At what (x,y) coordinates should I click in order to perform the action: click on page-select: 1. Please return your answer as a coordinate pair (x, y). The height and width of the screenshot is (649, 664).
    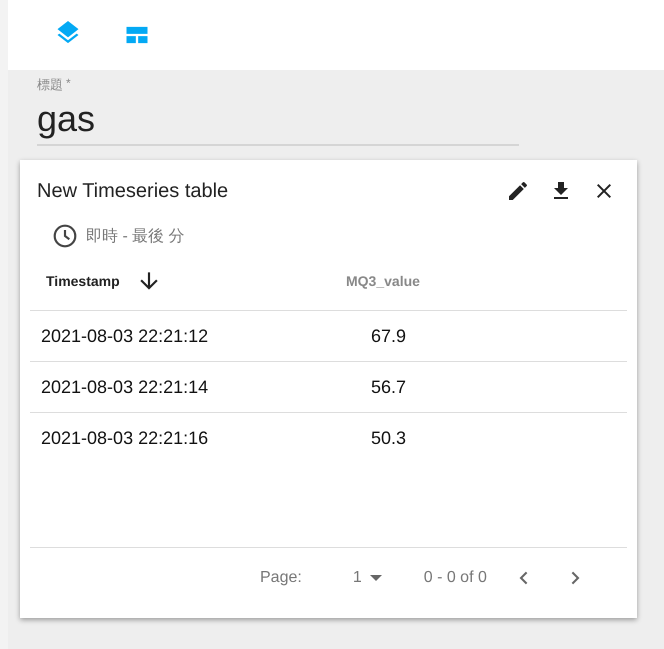
    Looking at the image, I should click on (367, 578).